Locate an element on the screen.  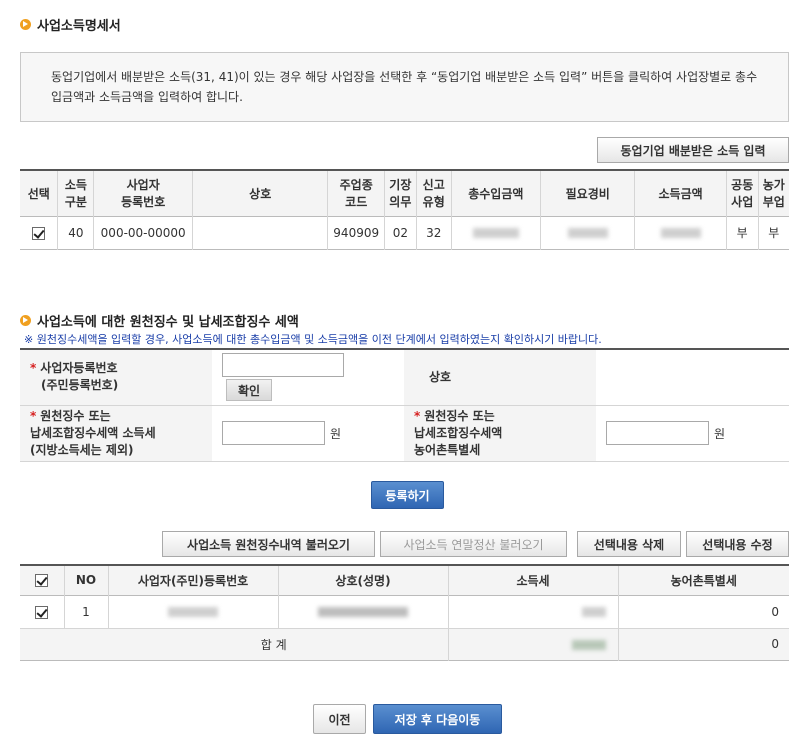
rural-tax-input is located at coordinates (657, 433).